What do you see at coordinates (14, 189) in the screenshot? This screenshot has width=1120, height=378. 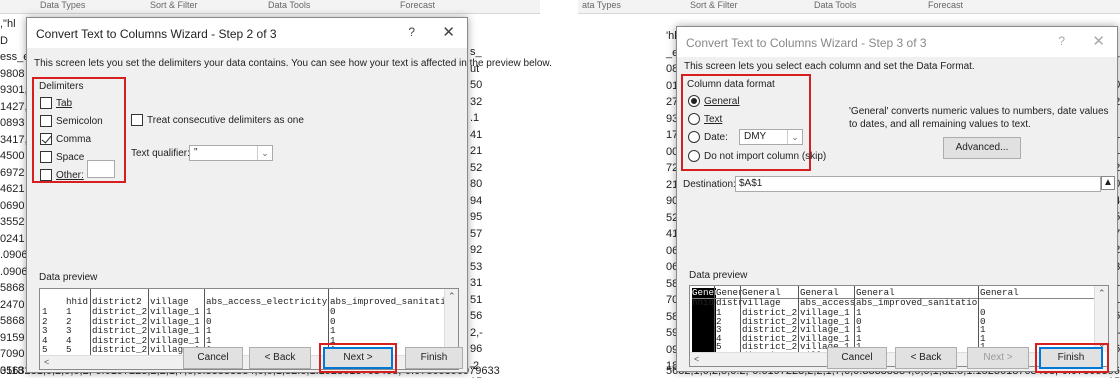 I see `cell-fragment: 4621` at bounding box center [14, 189].